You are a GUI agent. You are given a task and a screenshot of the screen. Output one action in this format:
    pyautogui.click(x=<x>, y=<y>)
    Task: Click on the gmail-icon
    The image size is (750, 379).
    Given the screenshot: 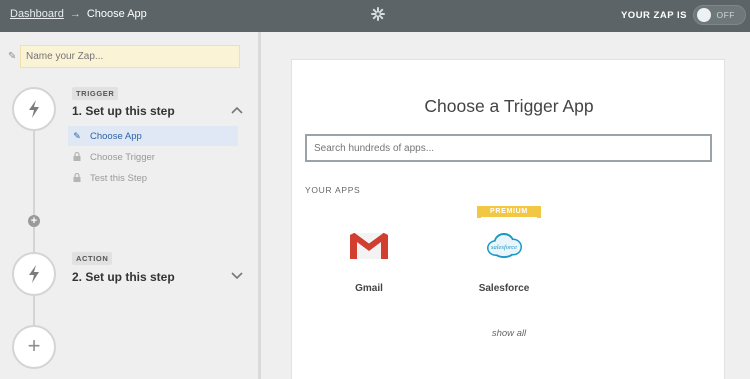 What is the action you would take?
    pyautogui.click(x=369, y=245)
    